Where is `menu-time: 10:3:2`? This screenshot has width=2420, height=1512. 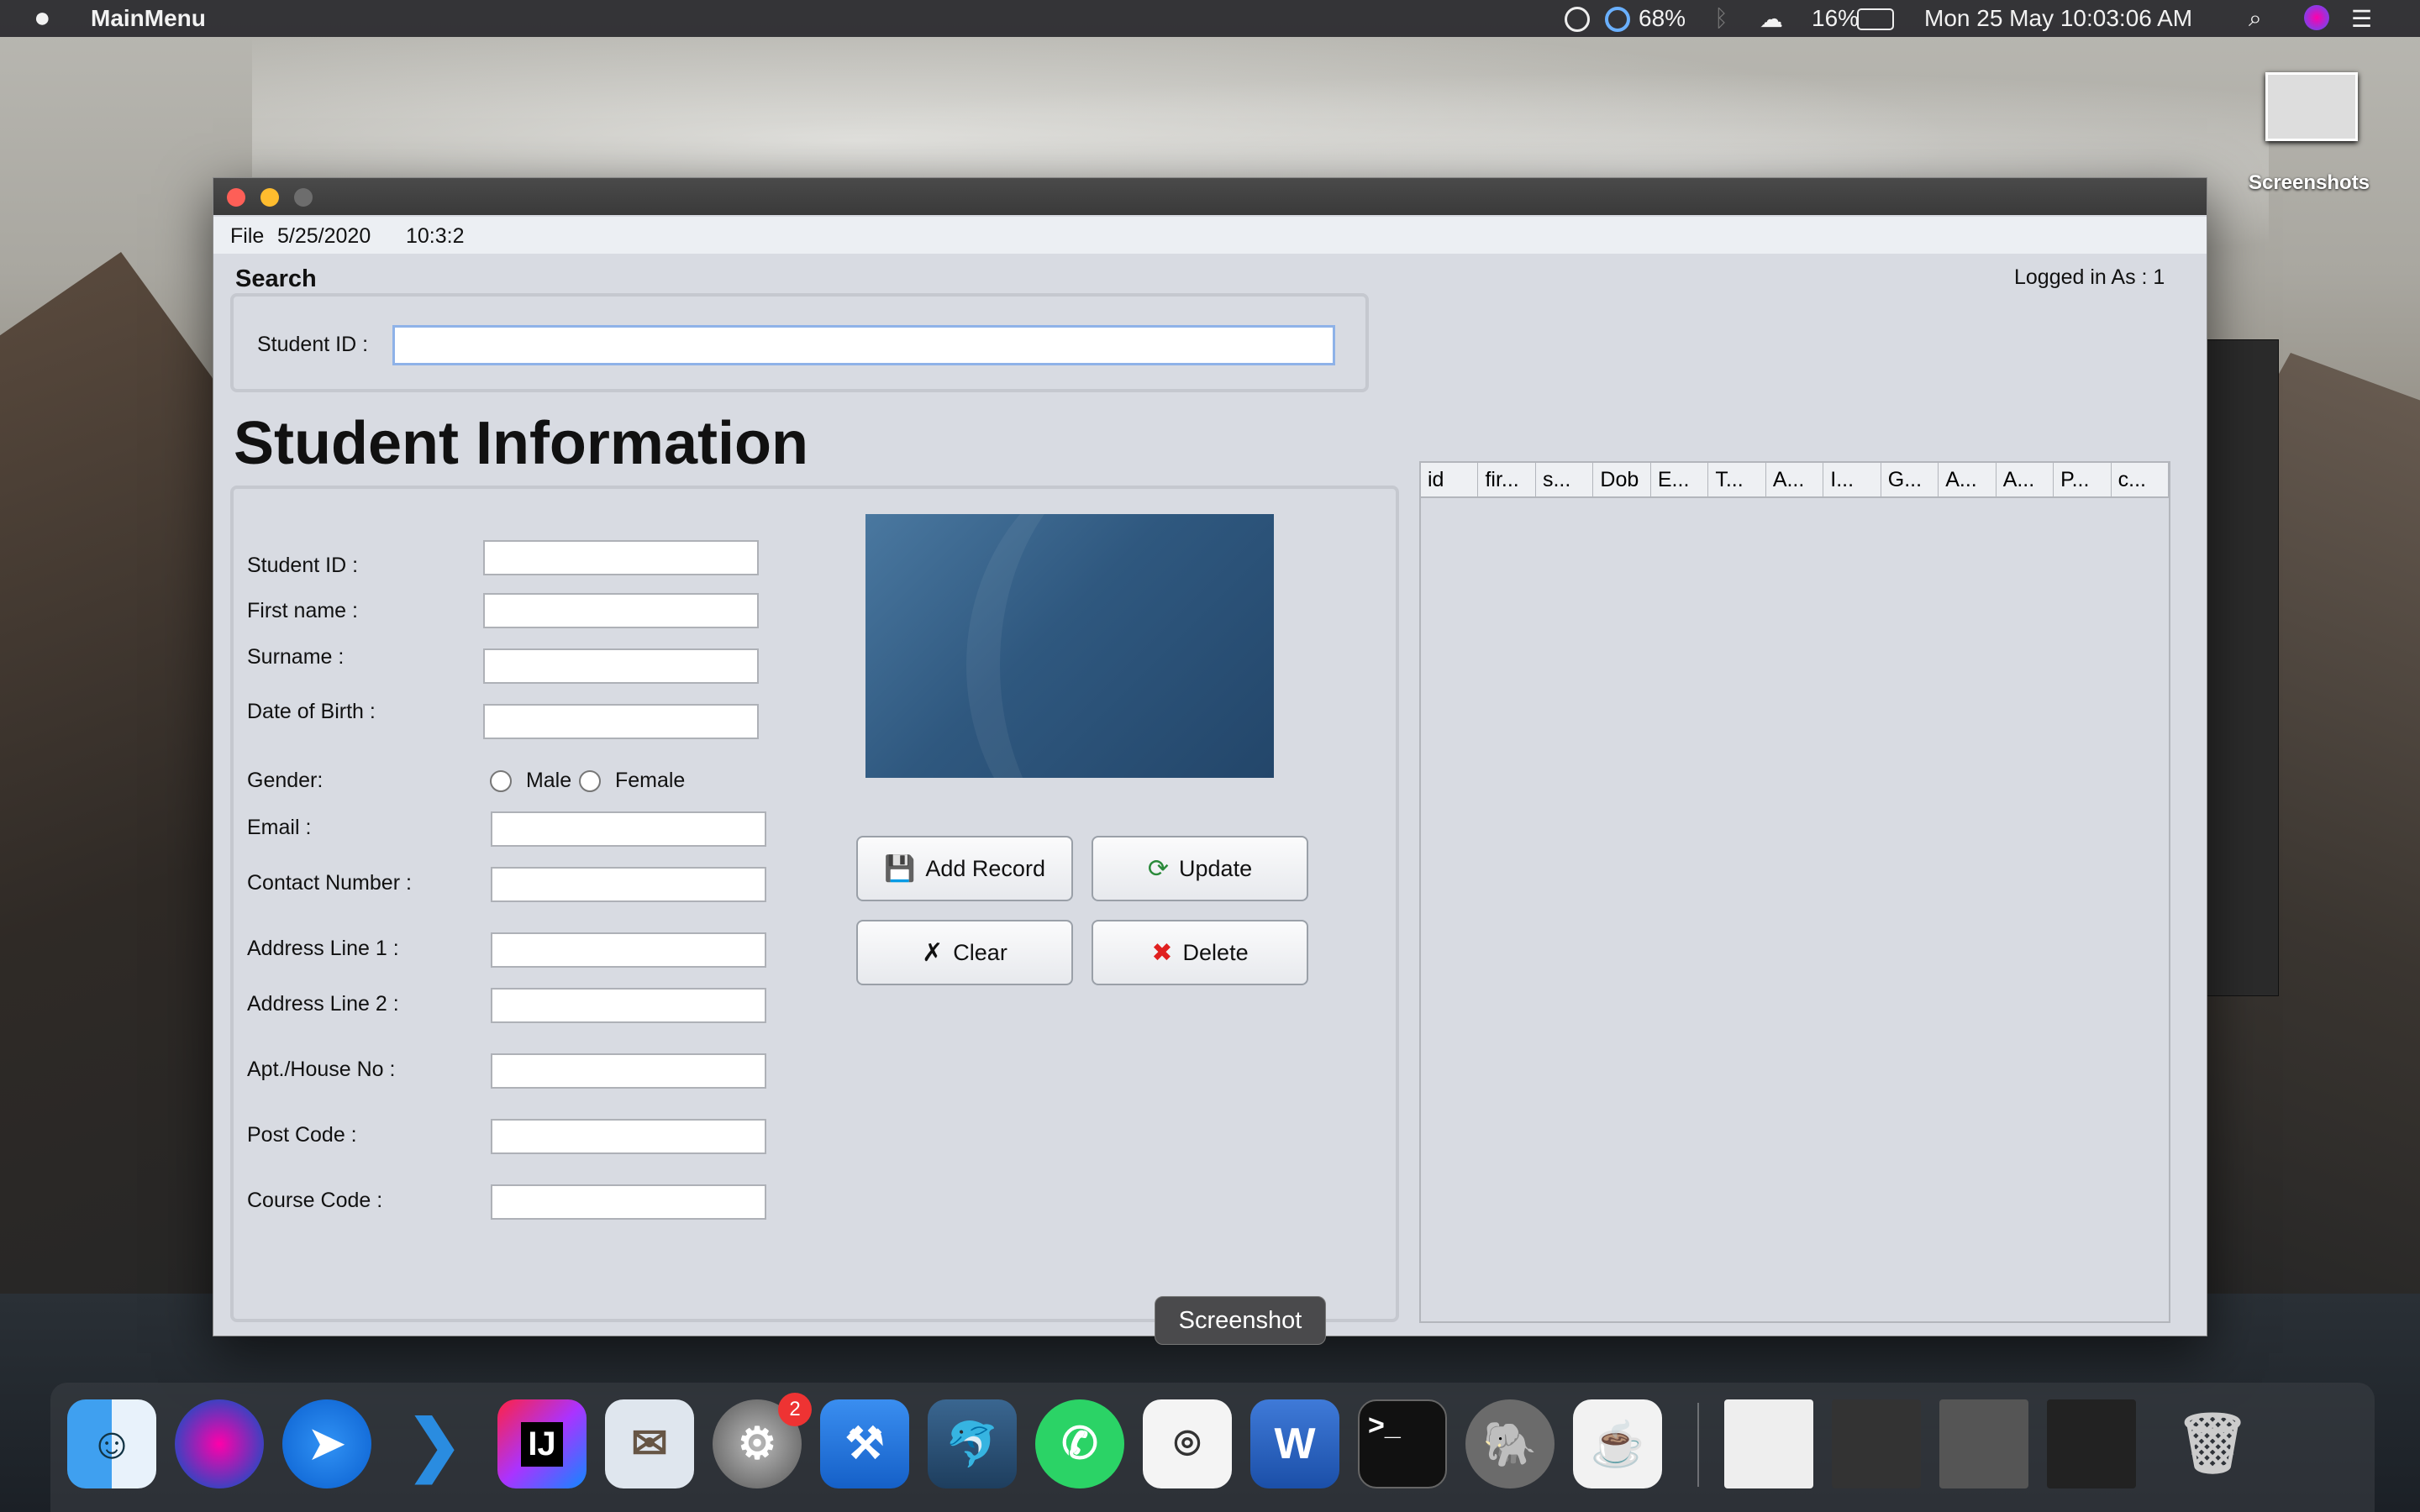
menu-time: 10:3:2 is located at coordinates (435, 236).